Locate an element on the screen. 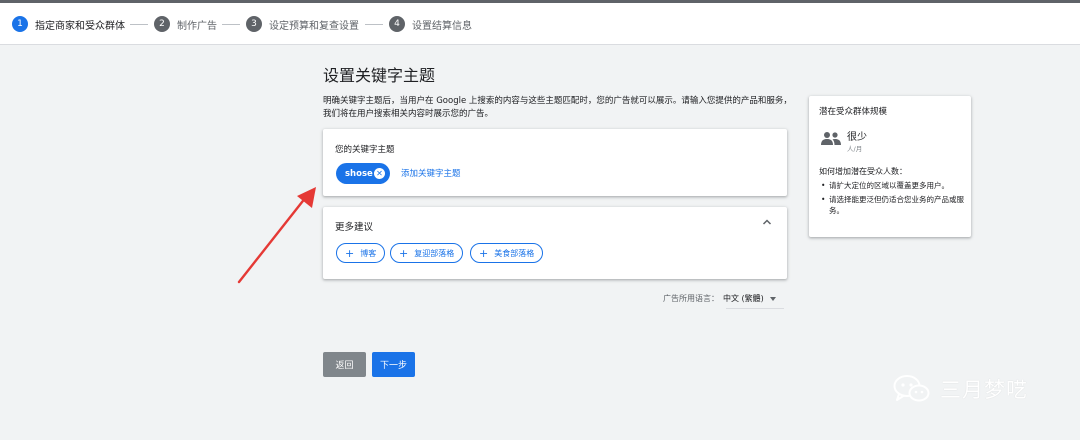  audience-size-title: 潜在受众群体规模 is located at coordinates (853, 112).